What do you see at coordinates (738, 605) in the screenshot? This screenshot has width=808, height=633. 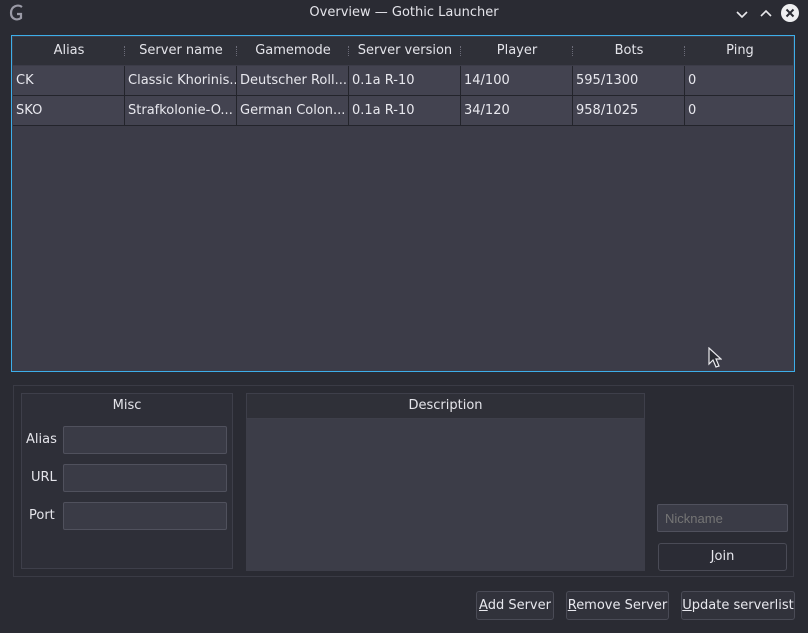 I see `update-serverlist-button: Update serverlist` at bounding box center [738, 605].